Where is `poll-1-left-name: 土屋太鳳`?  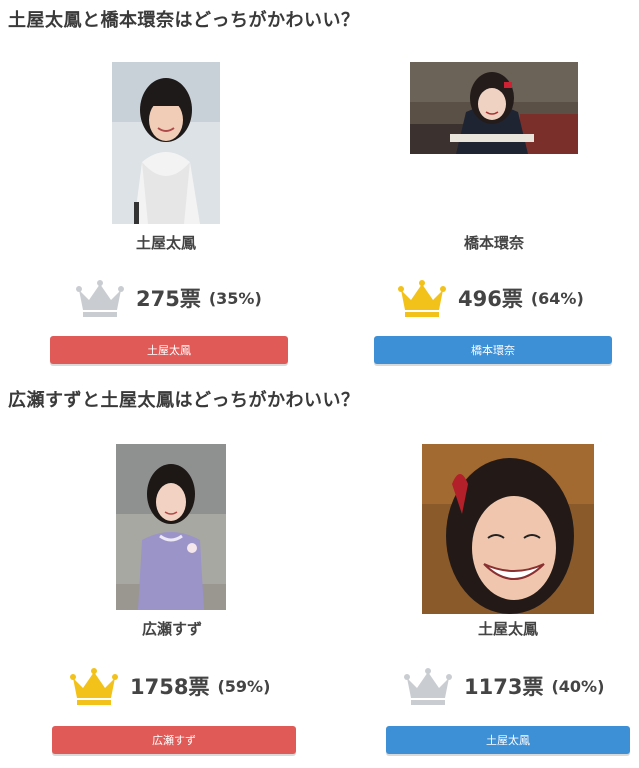
poll-1-left-name: 土屋太鳳 is located at coordinates (165, 243).